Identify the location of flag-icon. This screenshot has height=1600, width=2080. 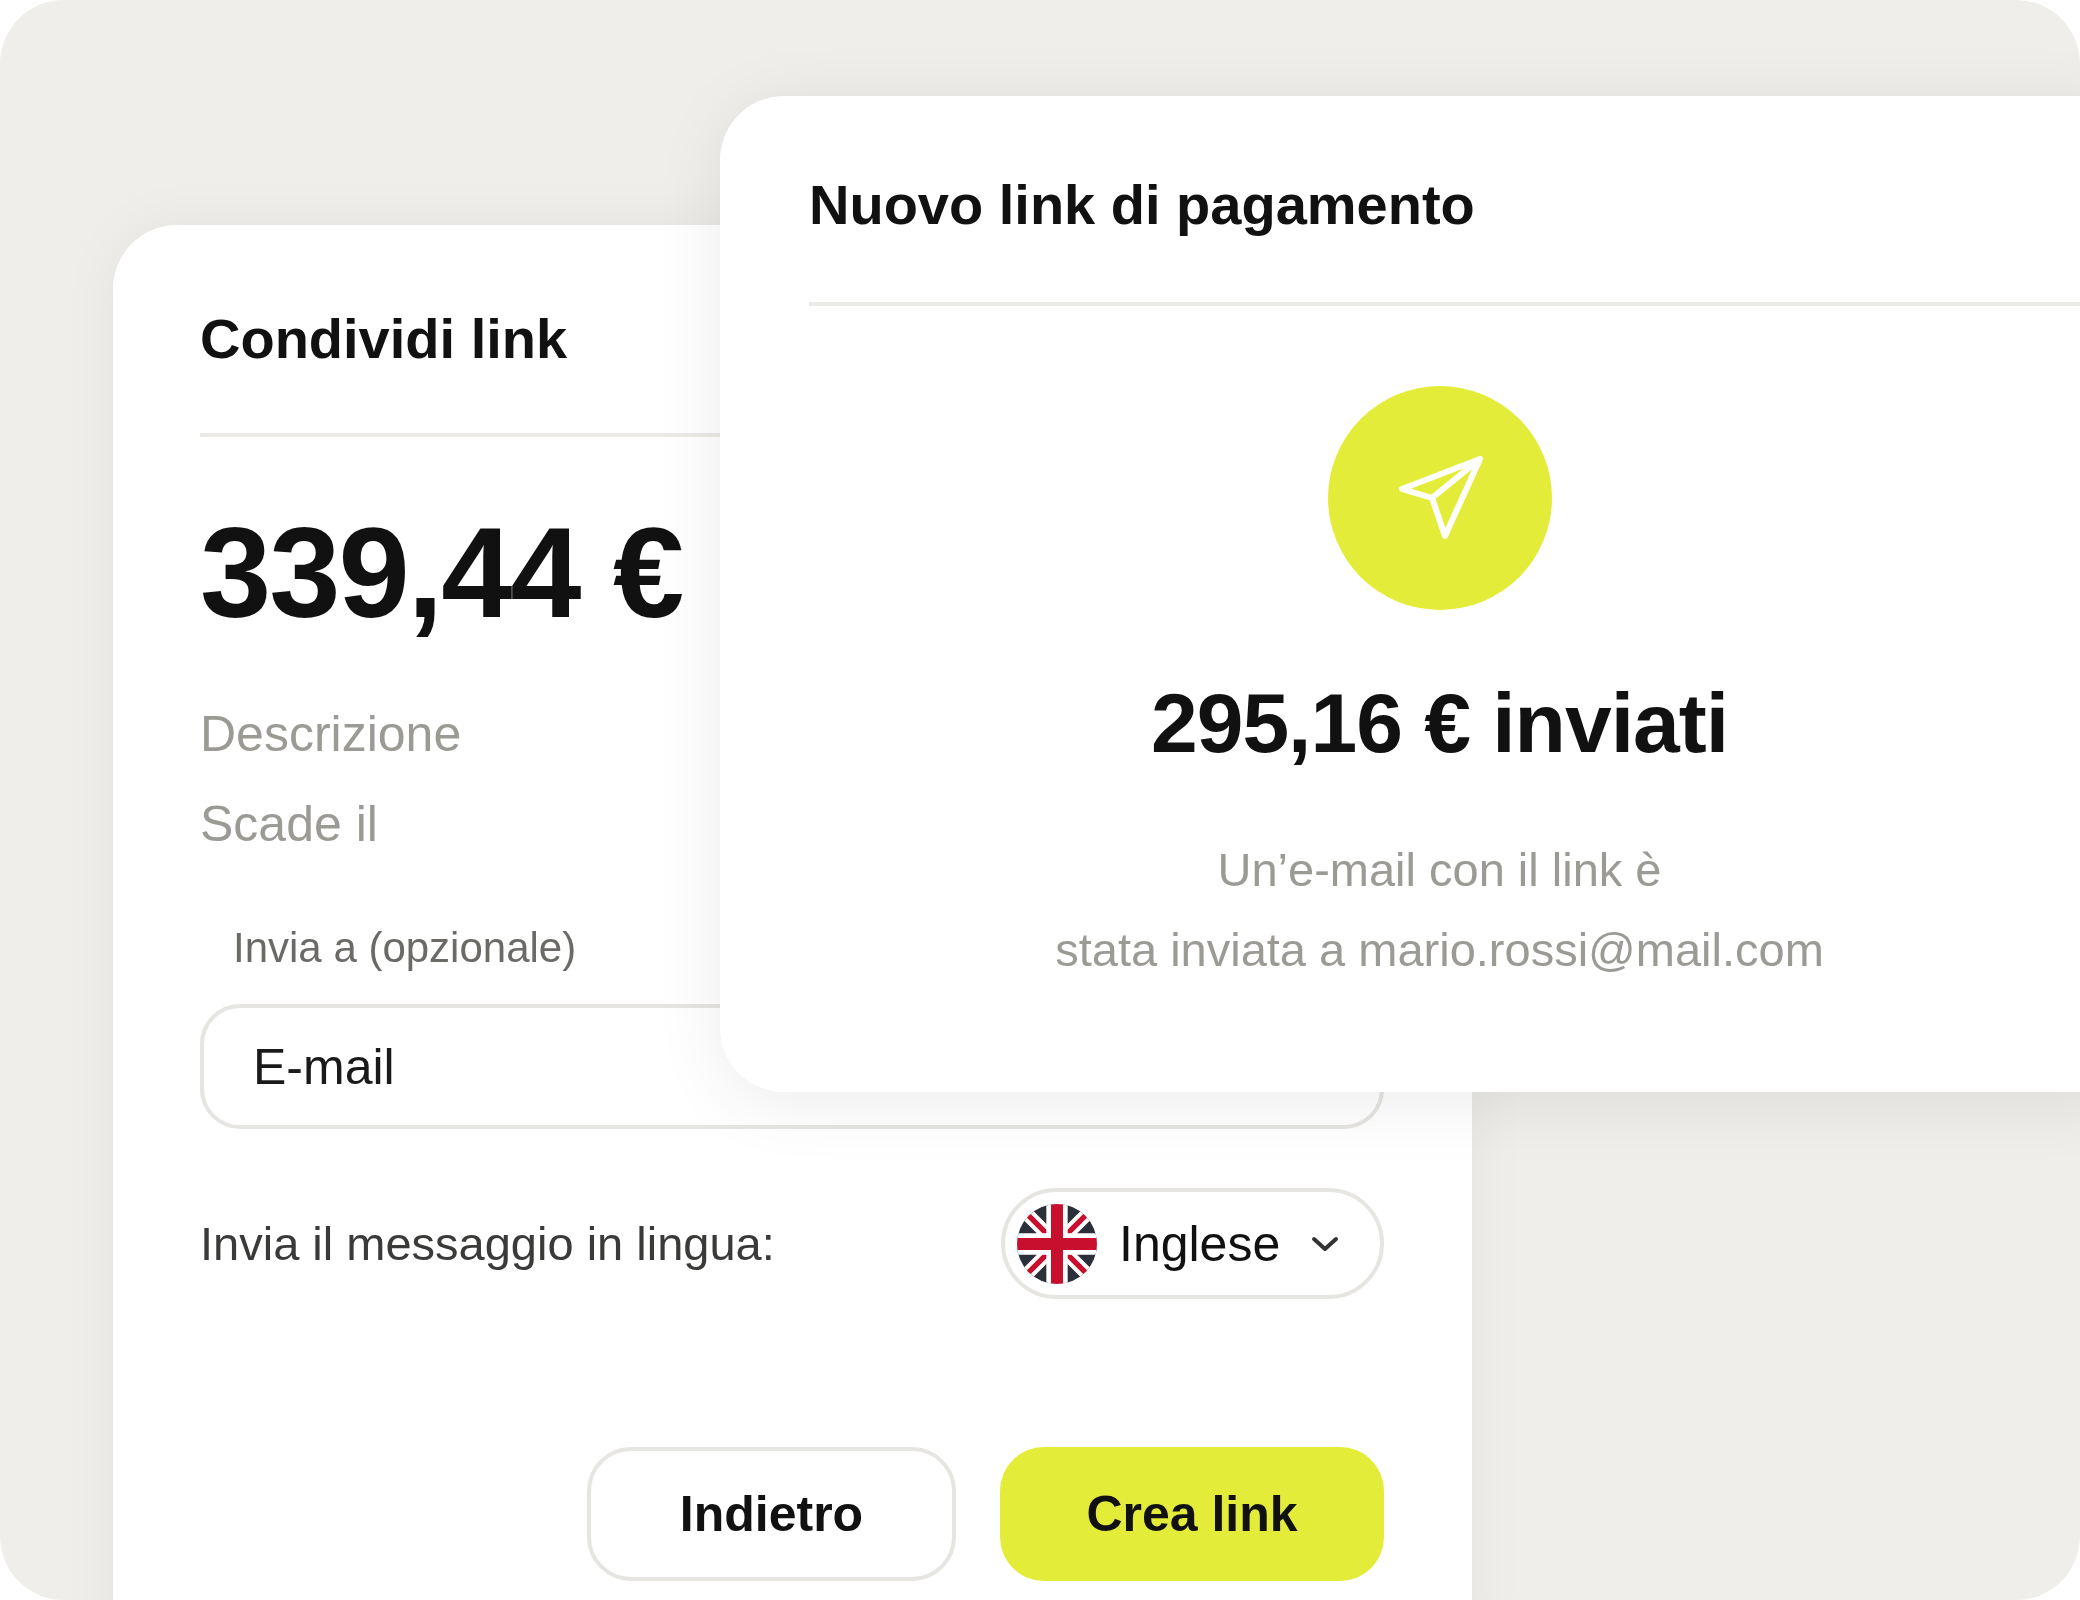
(1057, 1243).